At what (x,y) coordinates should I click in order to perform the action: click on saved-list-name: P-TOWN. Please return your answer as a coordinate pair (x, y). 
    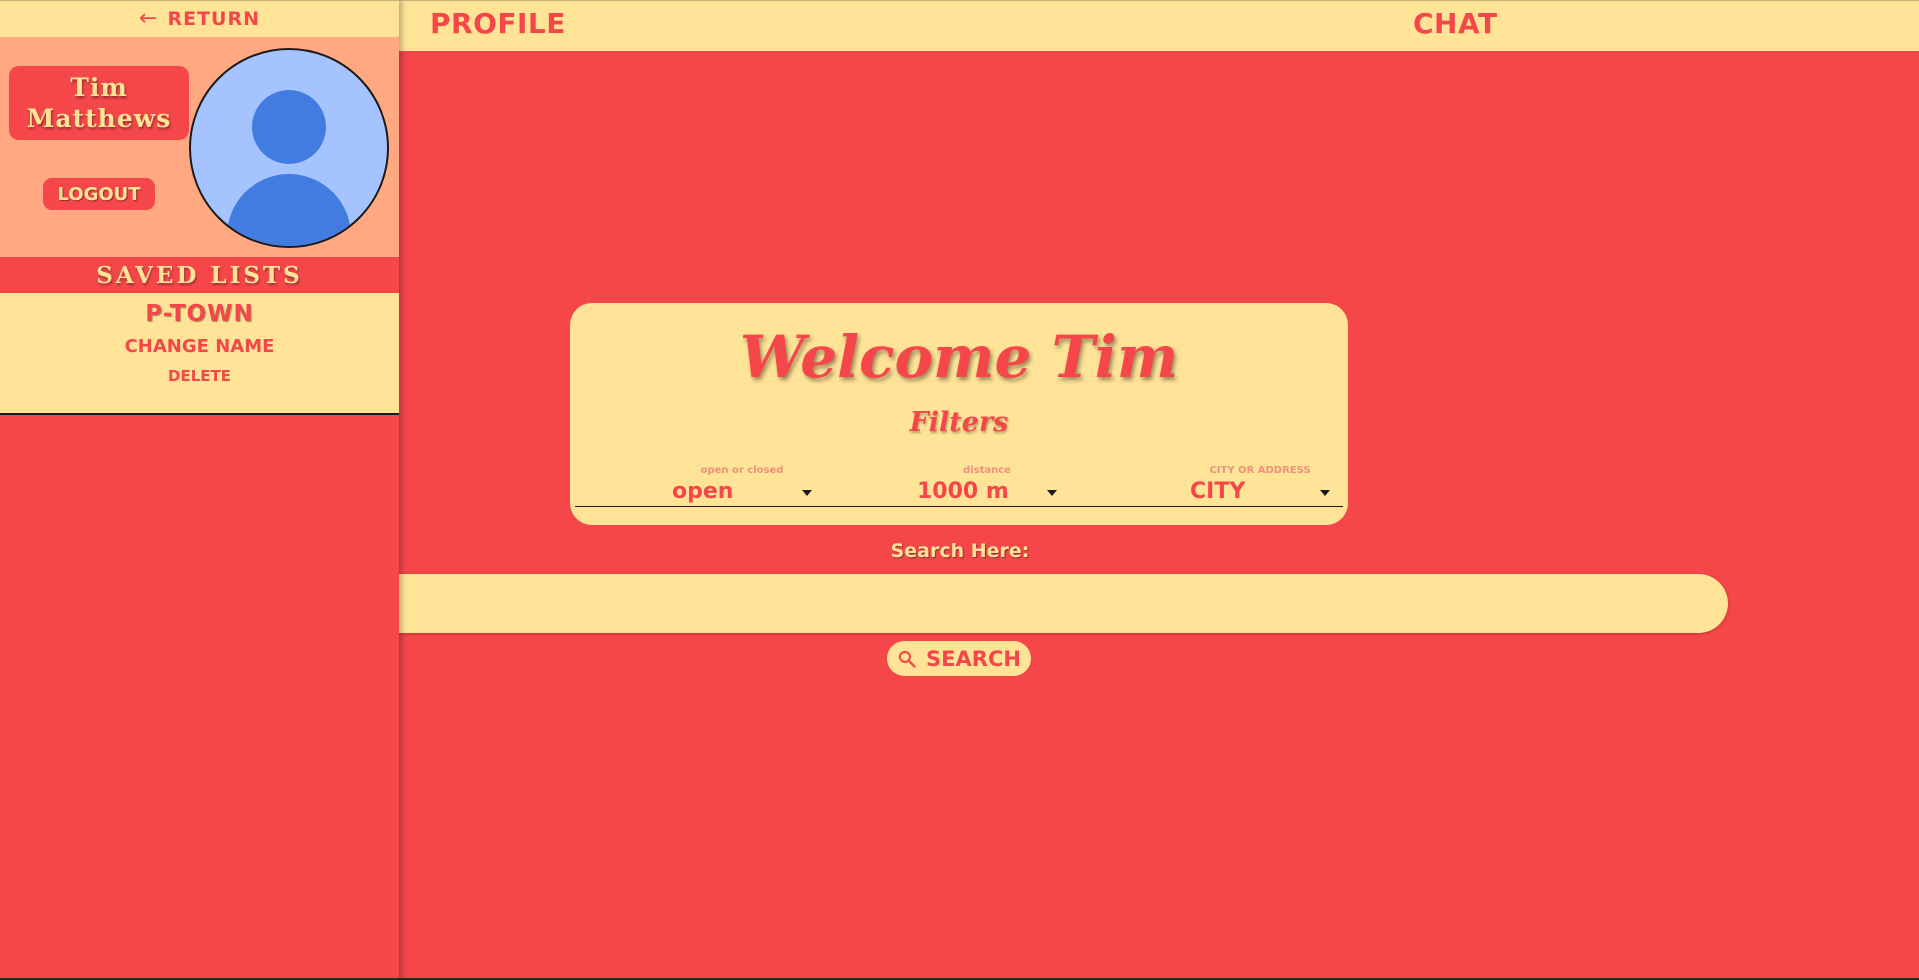
    Looking at the image, I should click on (199, 314).